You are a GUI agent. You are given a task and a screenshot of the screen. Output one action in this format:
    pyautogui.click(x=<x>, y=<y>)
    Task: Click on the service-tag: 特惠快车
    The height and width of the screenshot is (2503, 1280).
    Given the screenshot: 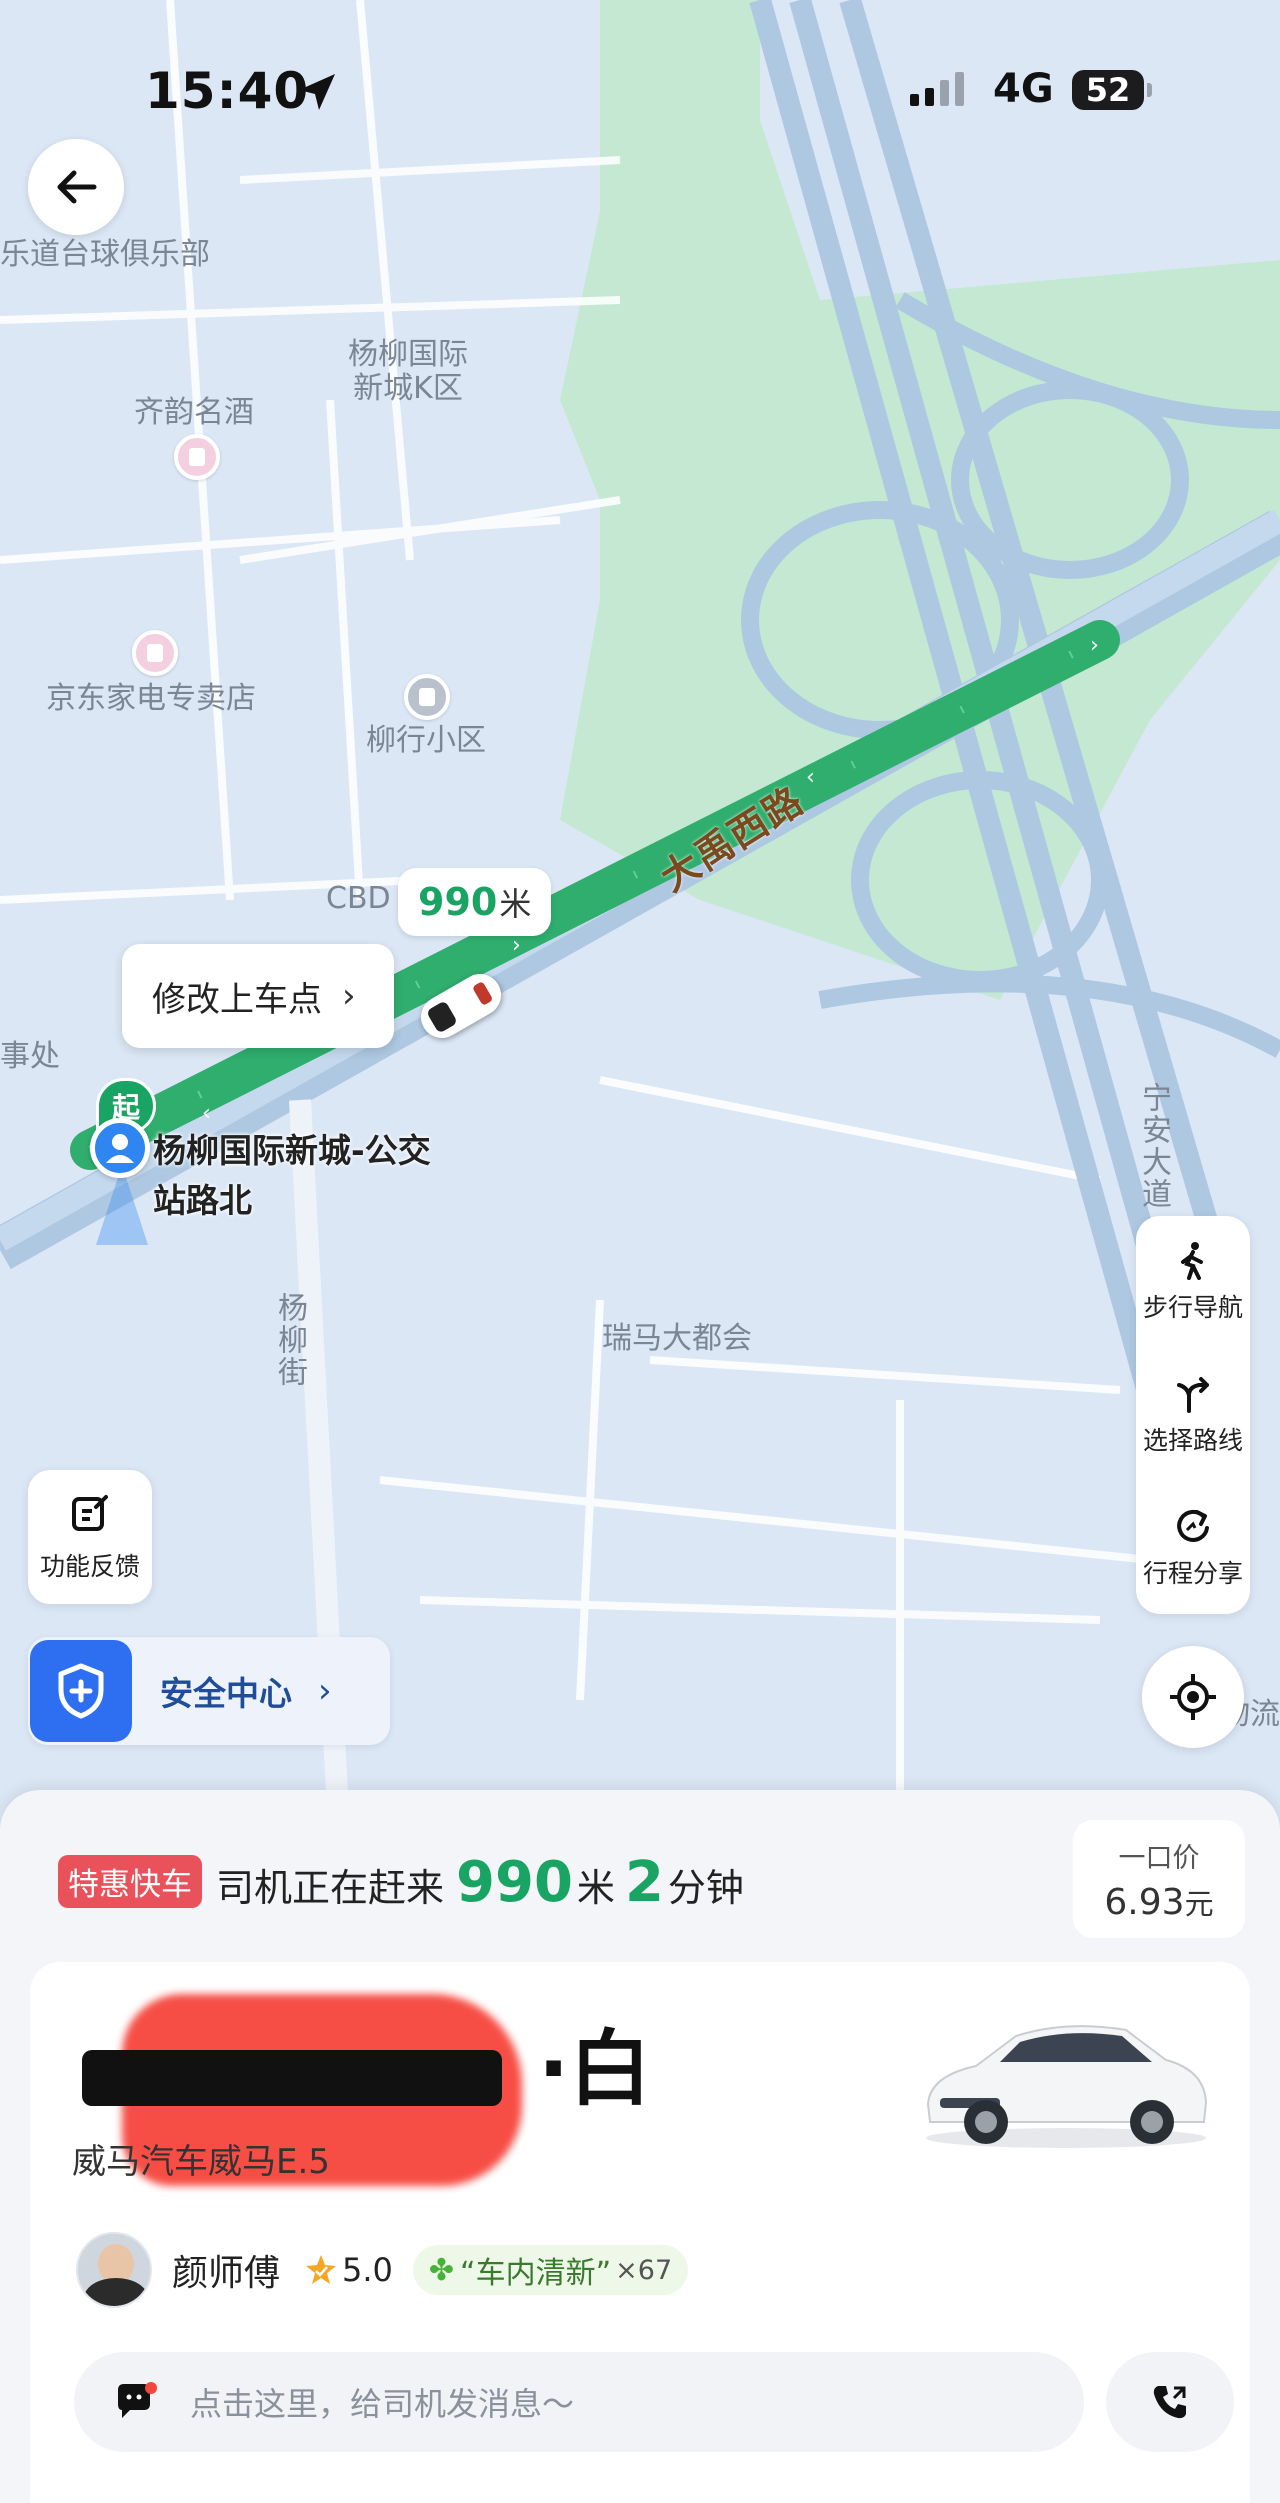 What is the action you would take?
    pyautogui.click(x=130, y=1881)
    